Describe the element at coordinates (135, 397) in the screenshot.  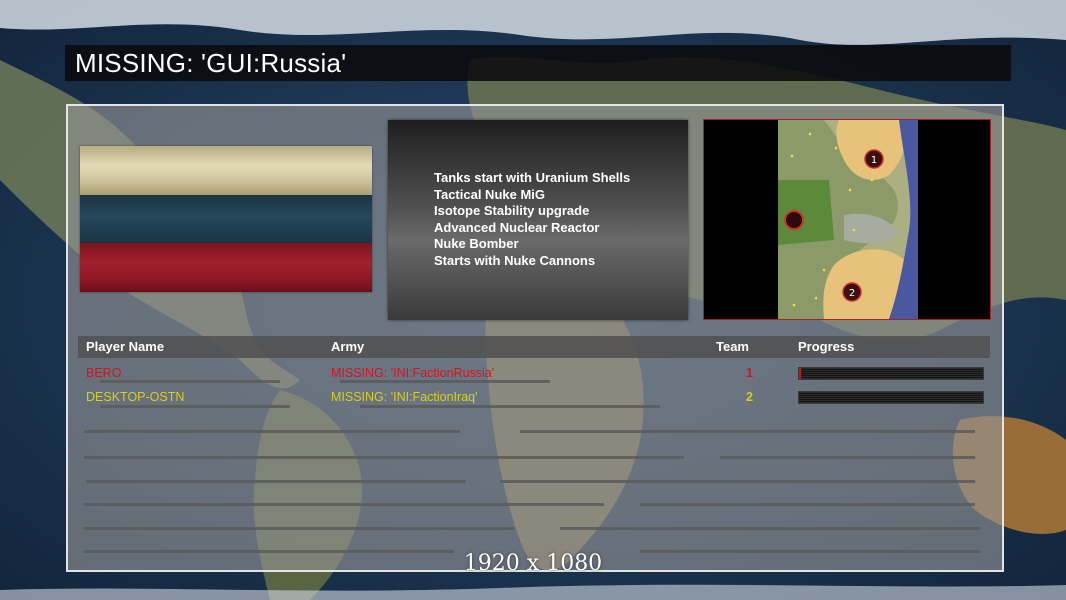
I see `player-name: DESKTOP-OSTN` at that location.